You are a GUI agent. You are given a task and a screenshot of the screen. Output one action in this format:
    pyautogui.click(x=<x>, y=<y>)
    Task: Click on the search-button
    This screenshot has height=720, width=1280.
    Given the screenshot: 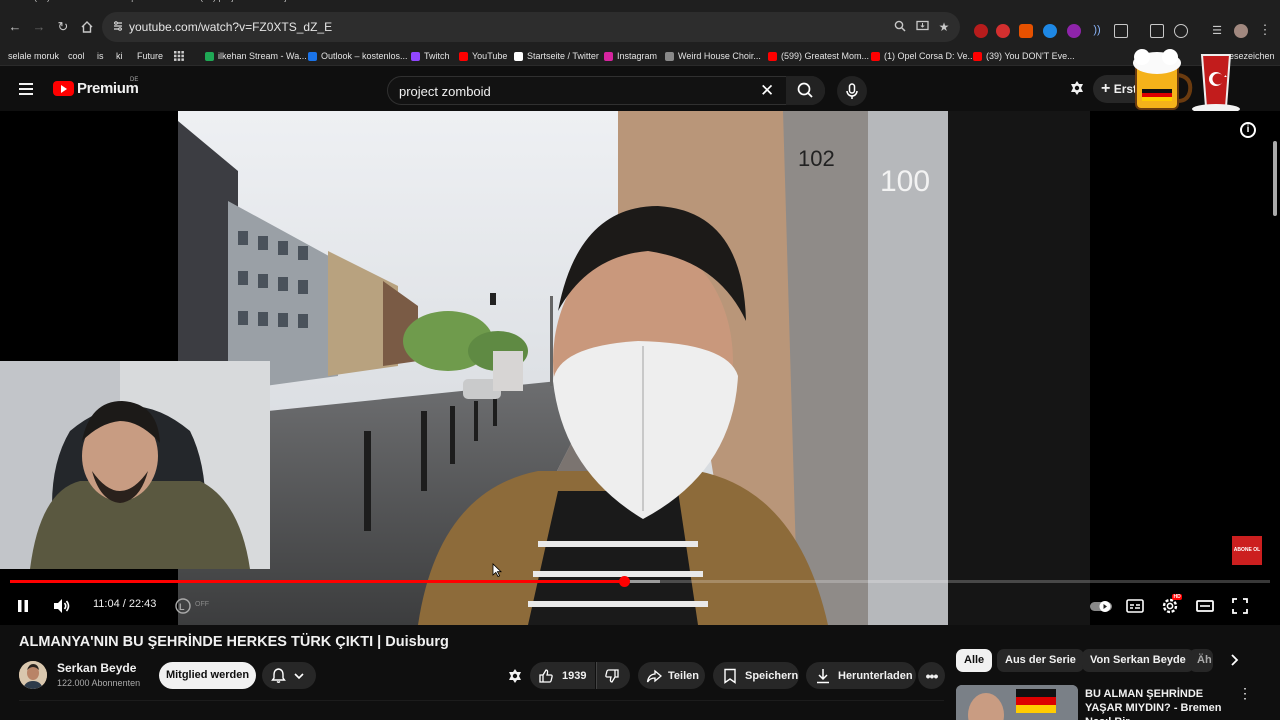 What is the action you would take?
    pyautogui.click(x=805, y=90)
    